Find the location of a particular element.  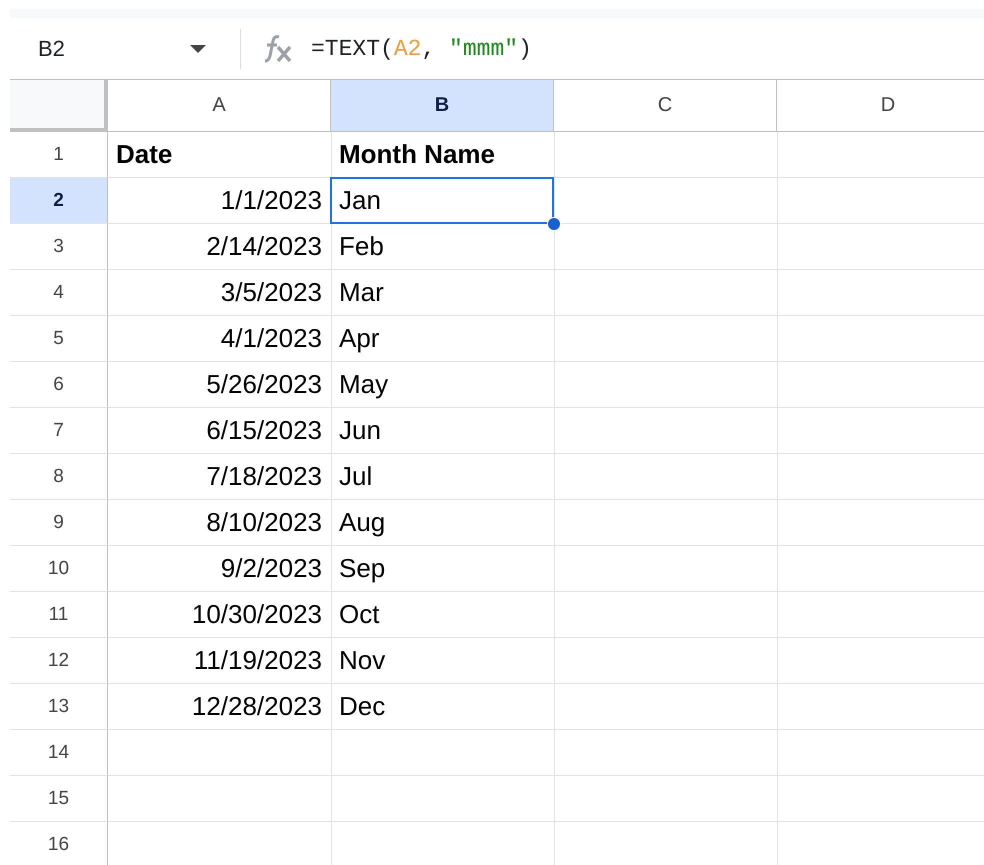

table-cell: Feb is located at coordinates (442, 246).